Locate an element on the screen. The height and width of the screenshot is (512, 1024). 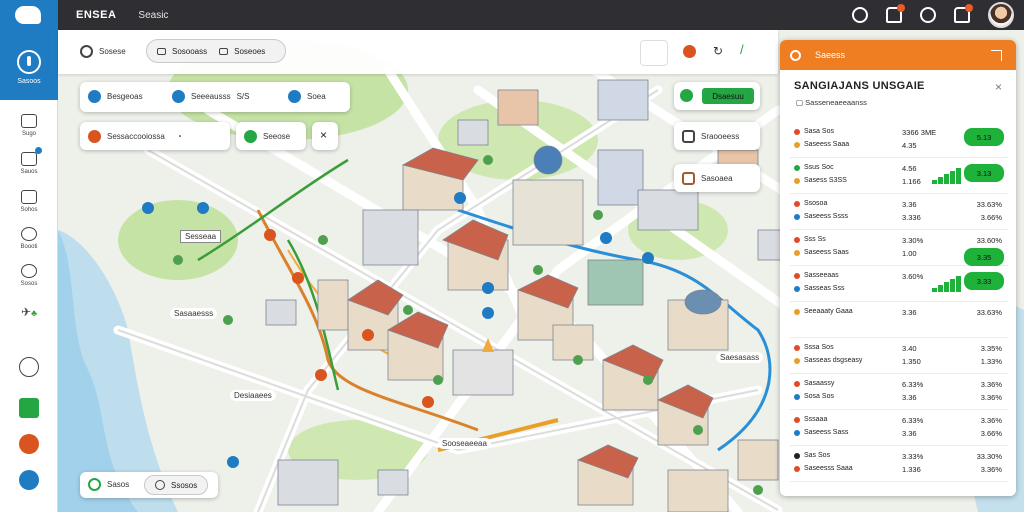
station-name: Seeaaaty Gaaa is located at coordinates (828, 311).